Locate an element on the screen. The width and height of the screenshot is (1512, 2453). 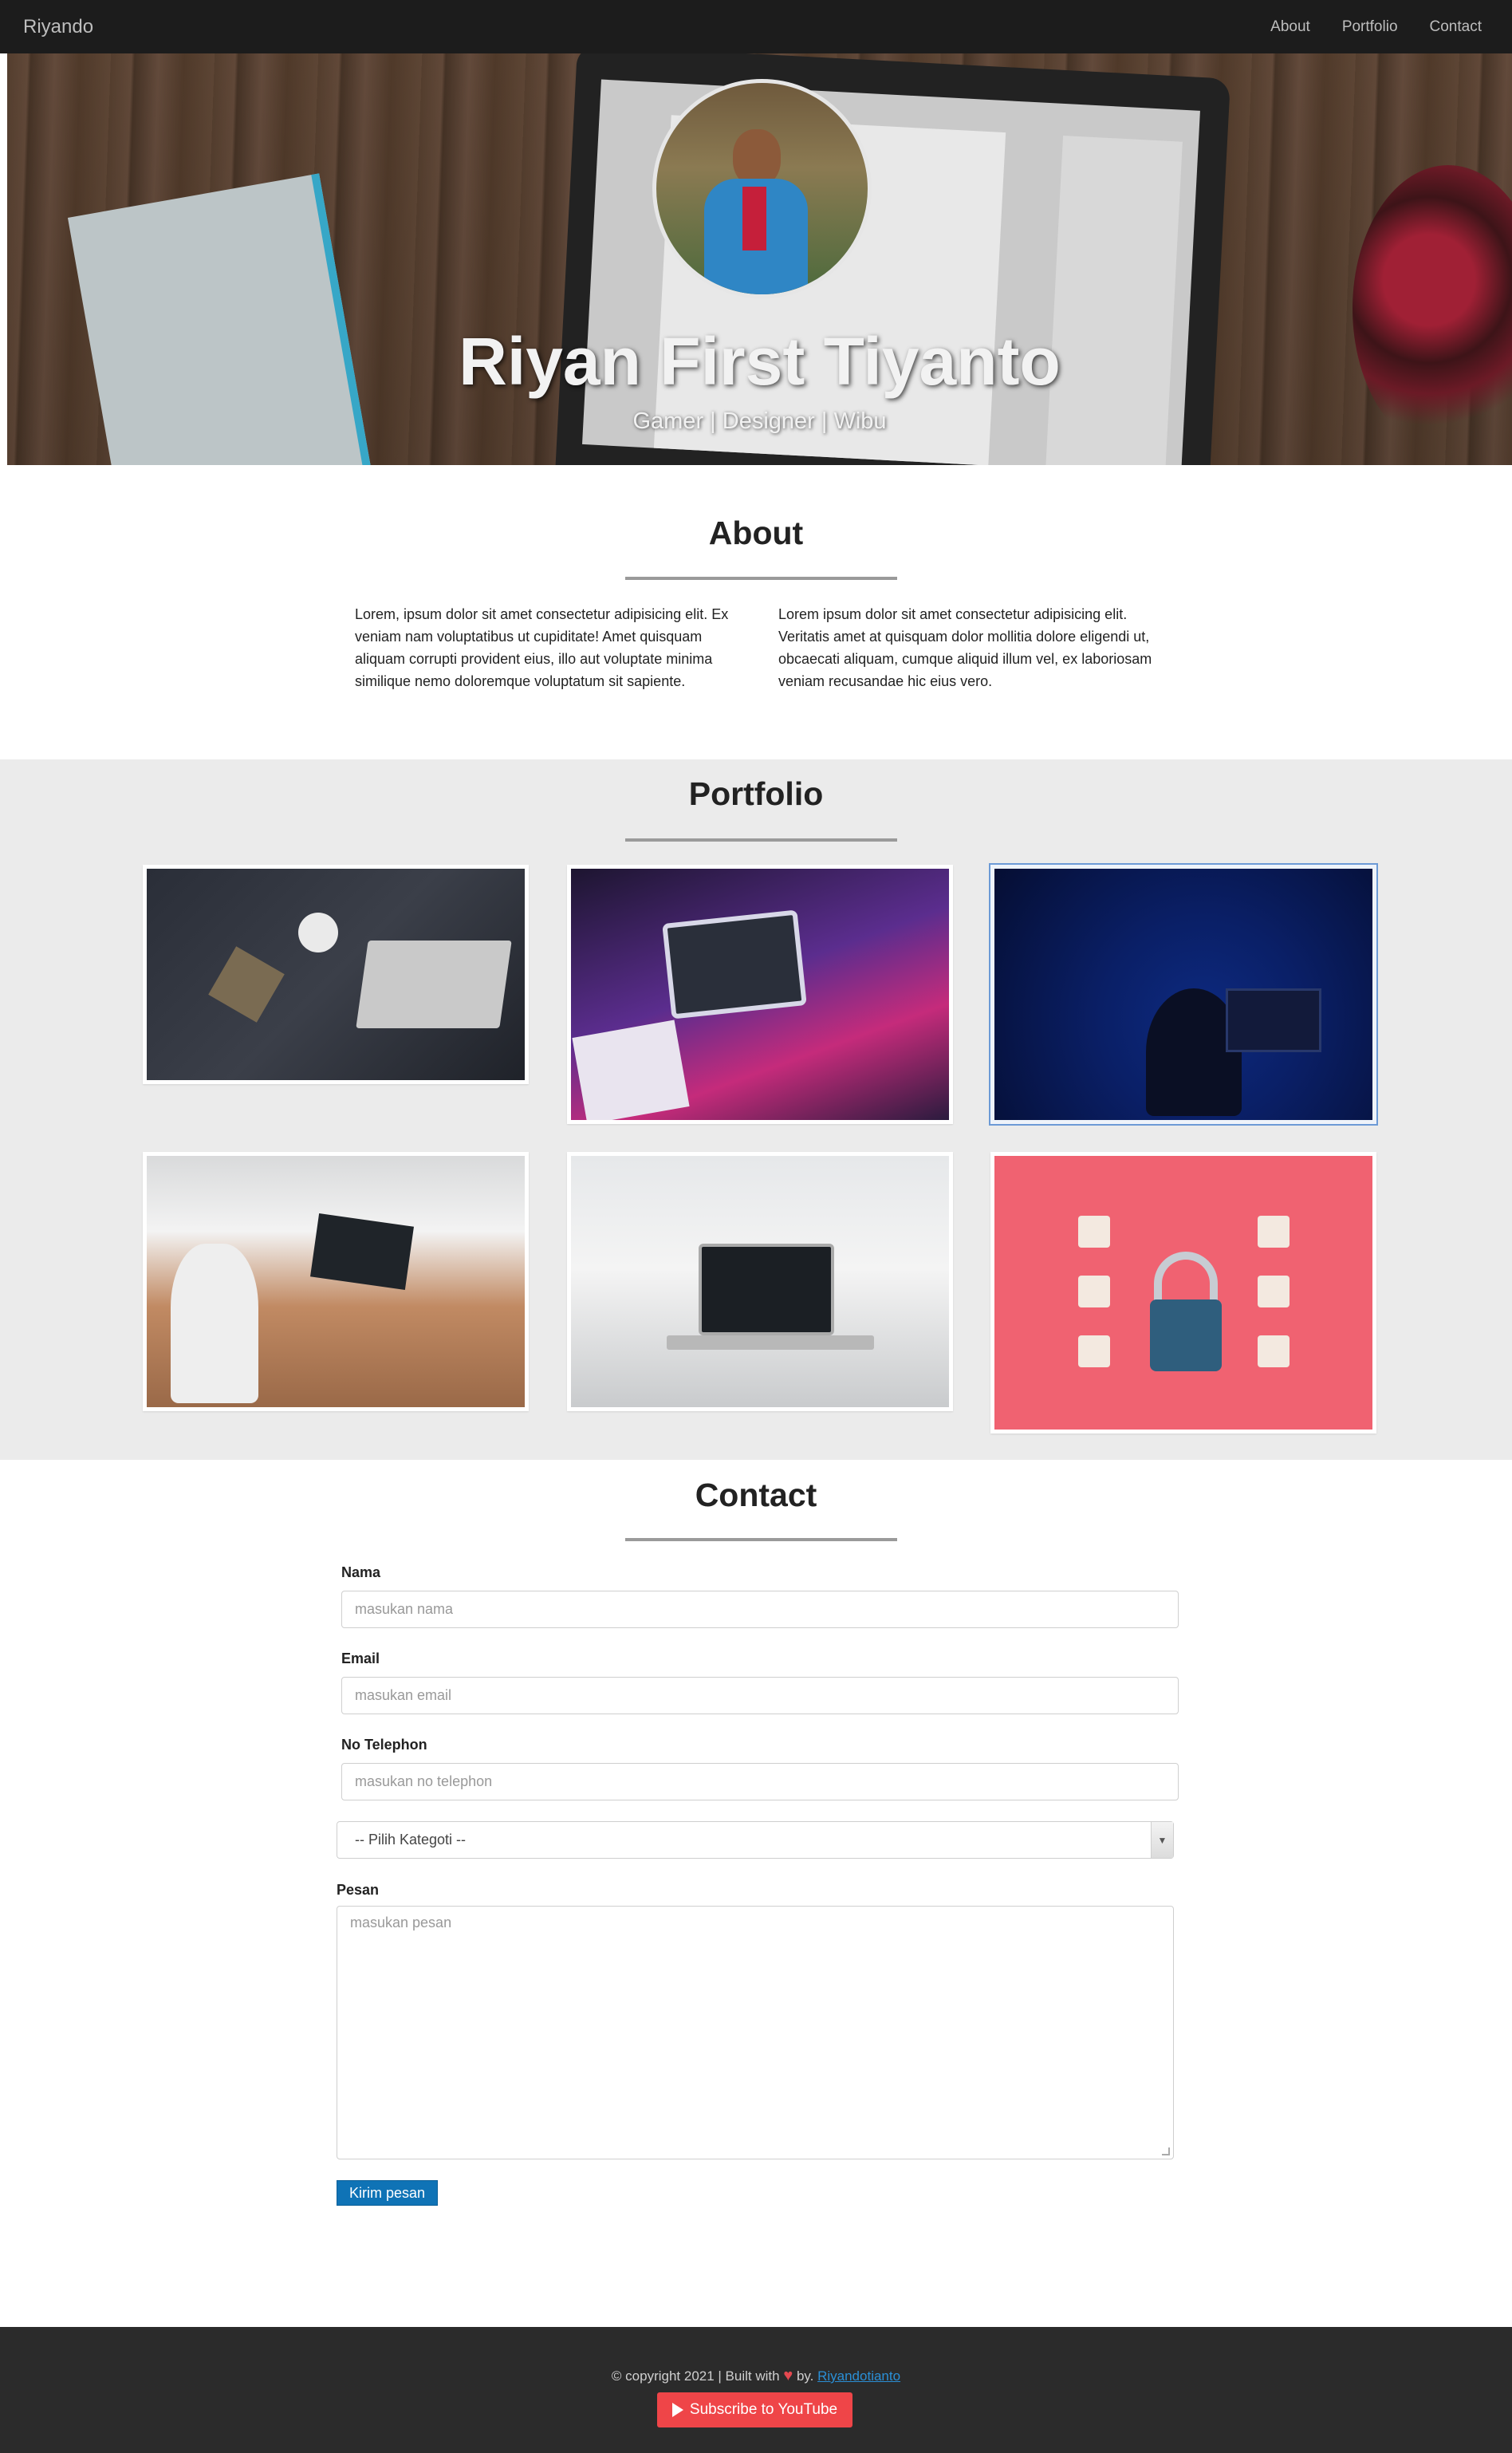
portfolio-divider is located at coordinates (761, 840).